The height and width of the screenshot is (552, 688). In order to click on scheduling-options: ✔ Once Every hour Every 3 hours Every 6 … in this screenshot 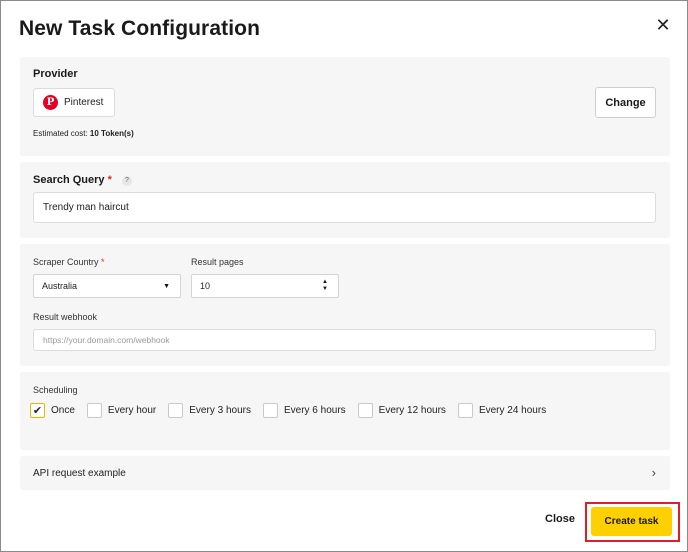, I will do `click(294, 410)`.